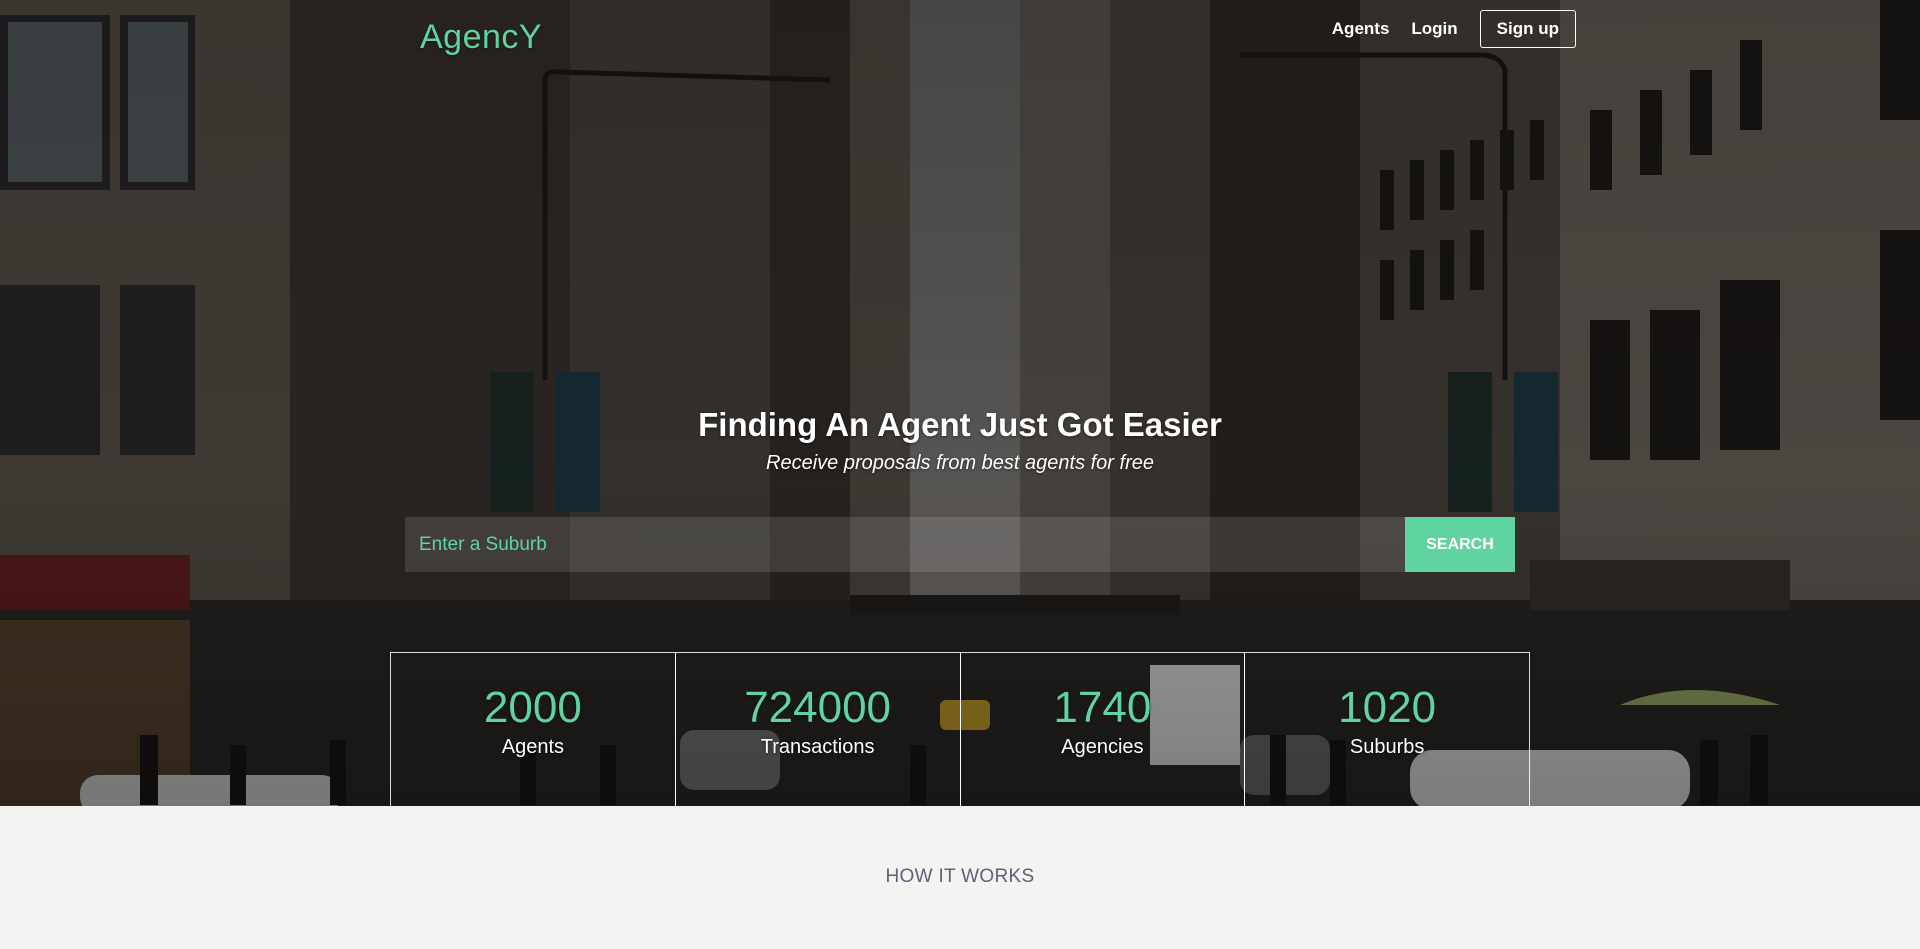 This screenshot has height=949, width=1920. What do you see at coordinates (1434, 29) in the screenshot?
I see `nav-login-link: Login` at bounding box center [1434, 29].